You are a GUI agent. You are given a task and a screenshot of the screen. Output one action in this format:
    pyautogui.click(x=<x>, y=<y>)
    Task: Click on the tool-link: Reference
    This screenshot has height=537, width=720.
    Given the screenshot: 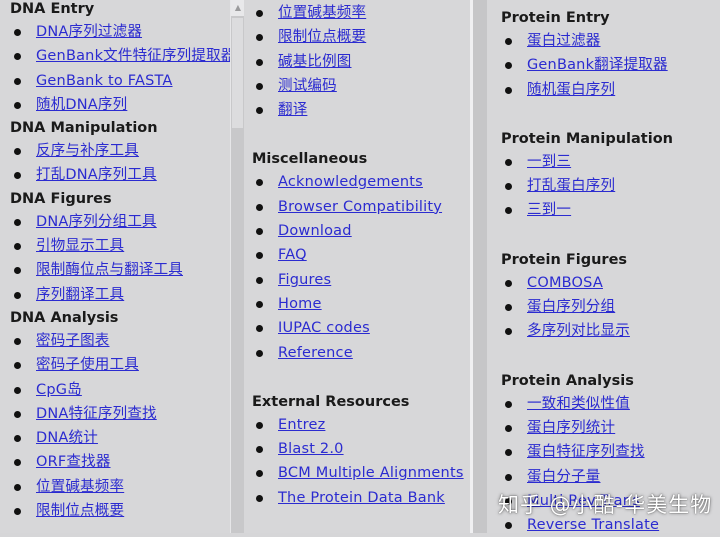 What is the action you would take?
    pyautogui.click(x=315, y=353)
    